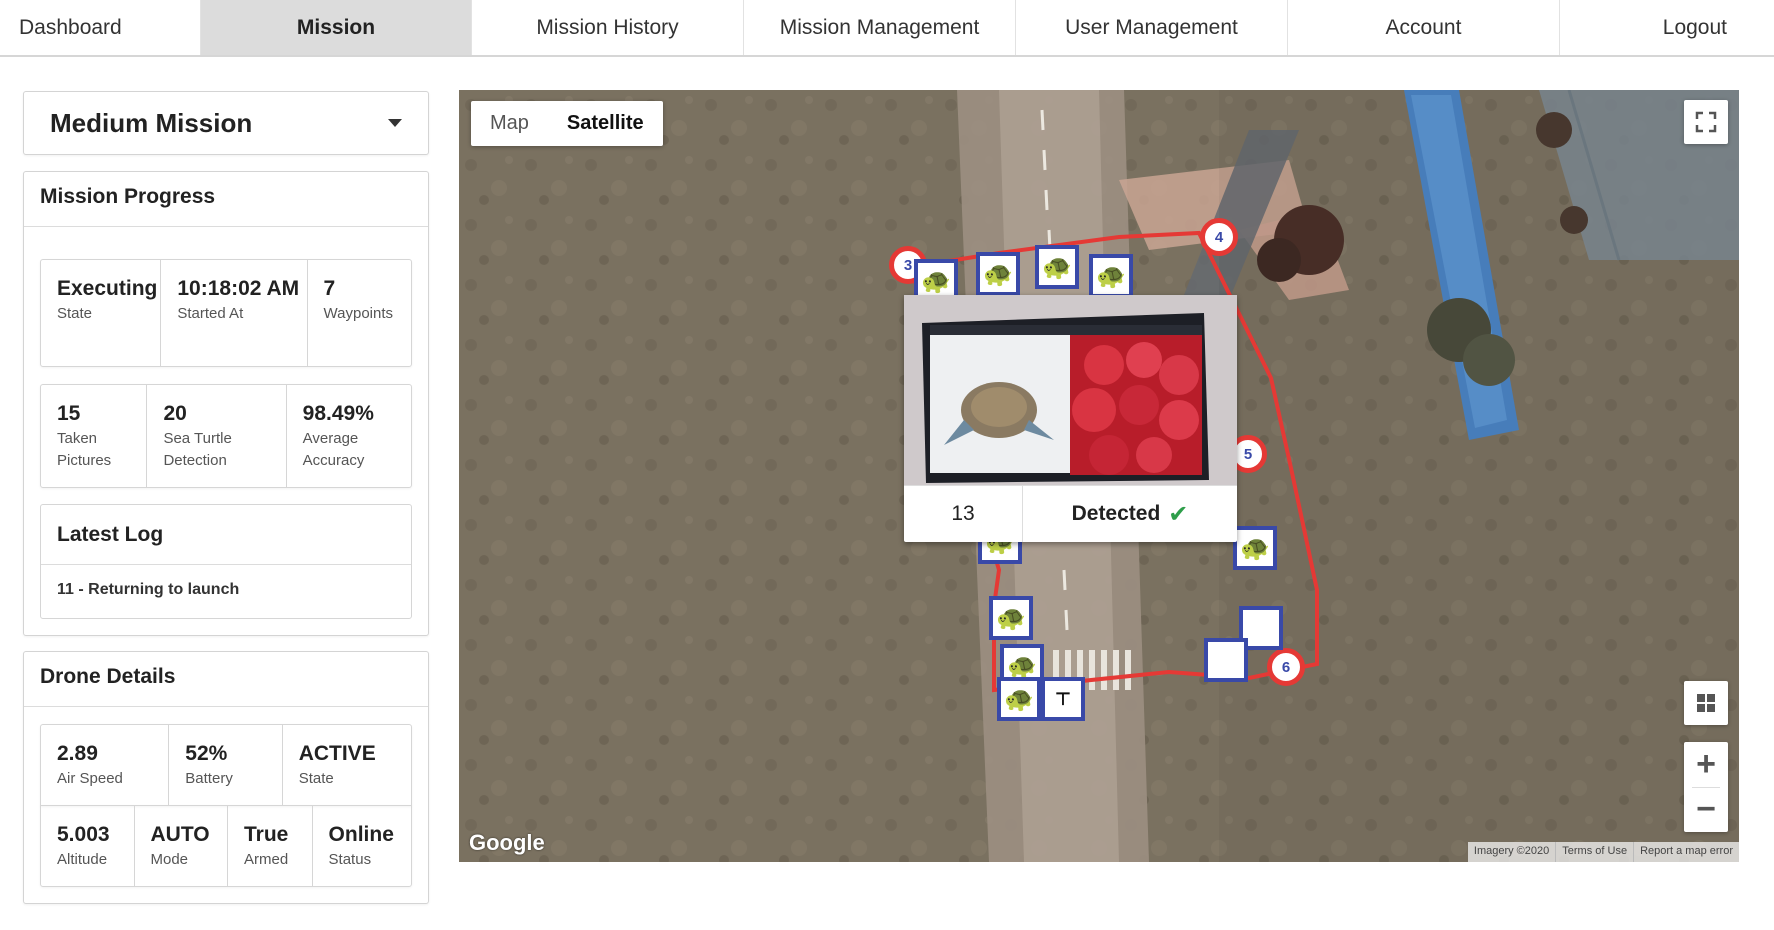 Image resolution: width=1774 pixels, height=930 pixels. Describe the element at coordinates (75, 313) in the screenshot. I see `state-label: State` at that location.